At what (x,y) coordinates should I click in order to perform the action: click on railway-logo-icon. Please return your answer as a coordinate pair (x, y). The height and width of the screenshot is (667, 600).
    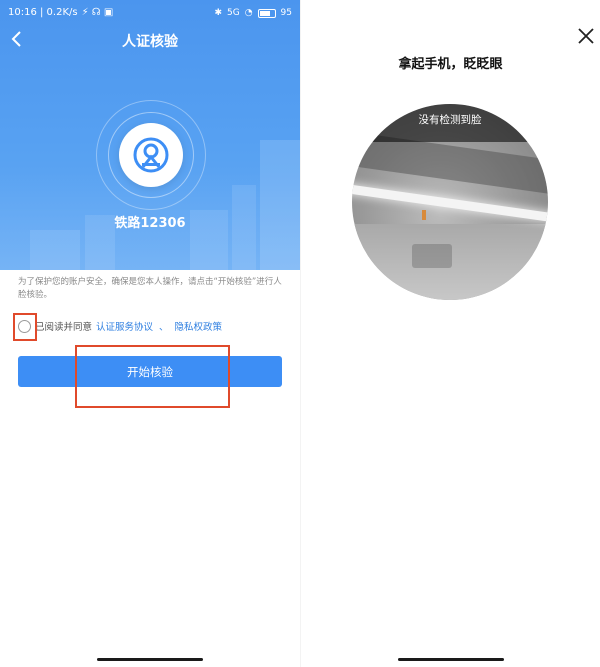
    Looking at the image, I should click on (151, 155).